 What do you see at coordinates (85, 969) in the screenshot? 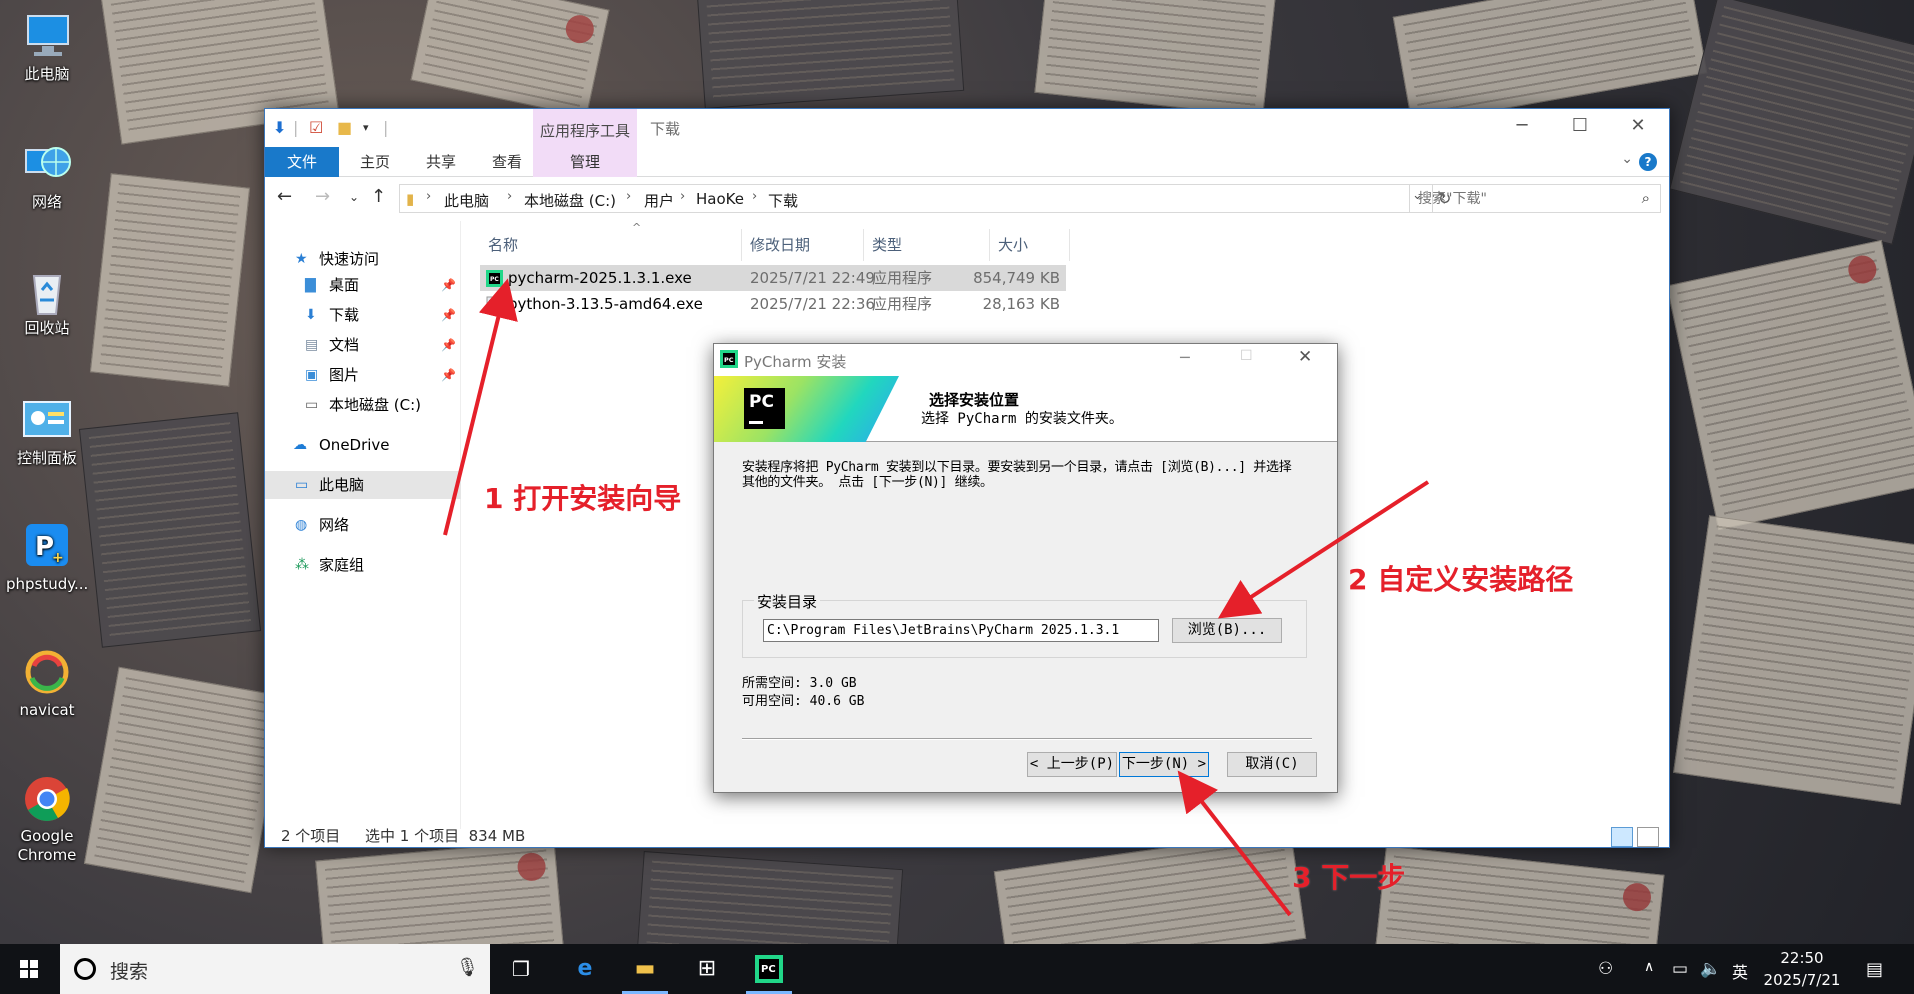
I see `cortana-icon` at bounding box center [85, 969].